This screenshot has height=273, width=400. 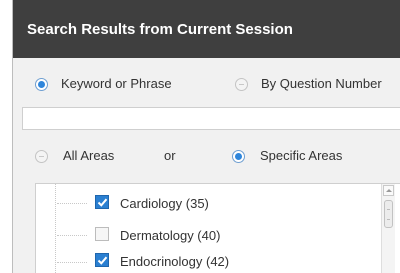 What do you see at coordinates (55, 228) in the screenshot?
I see `tree-connector-line` at bounding box center [55, 228].